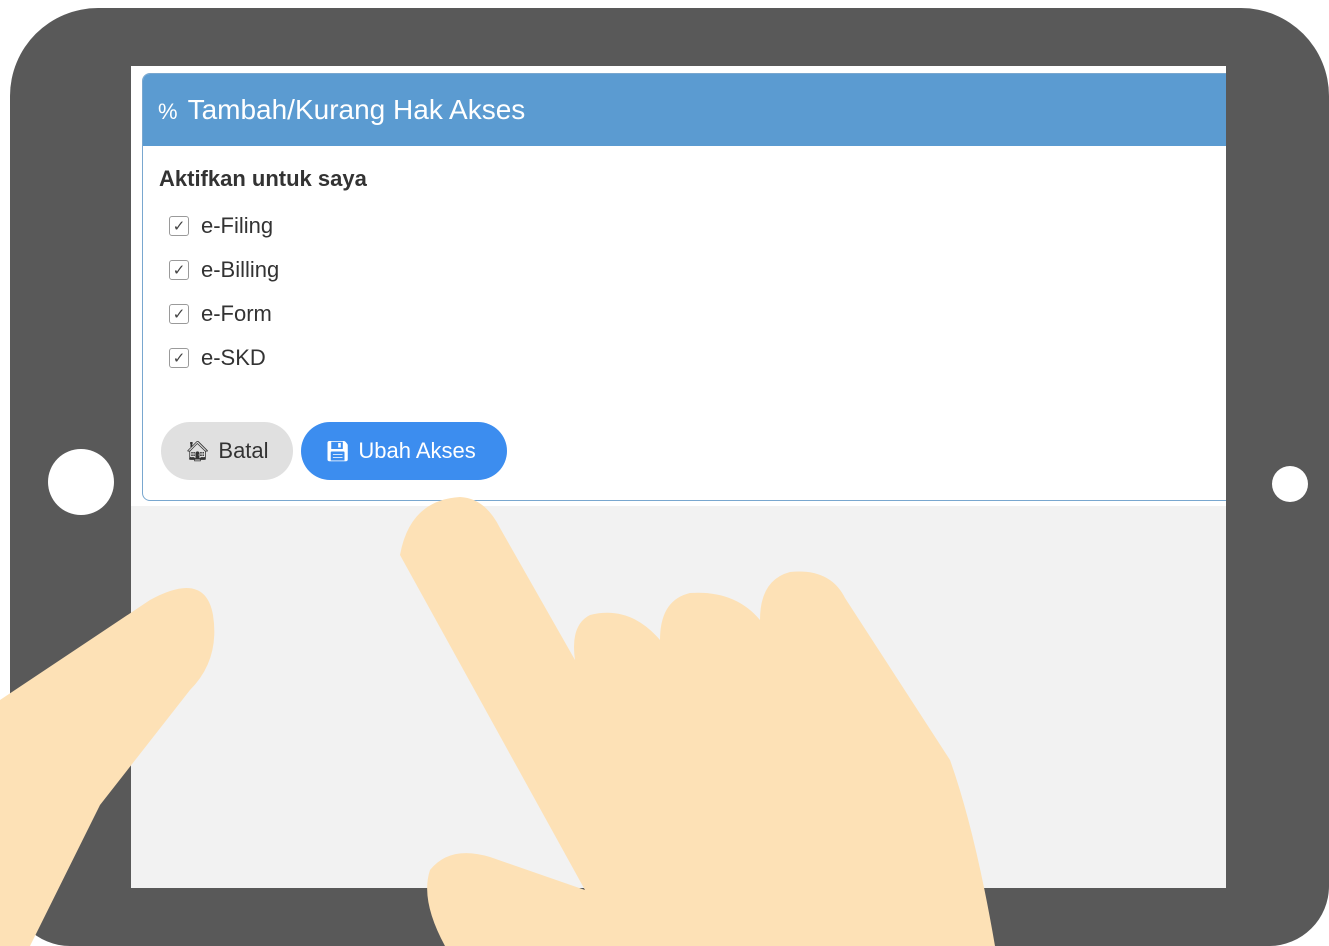 This screenshot has height=946, width=1329. What do you see at coordinates (243, 450) in the screenshot?
I see `cancel-button-label: Batal` at bounding box center [243, 450].